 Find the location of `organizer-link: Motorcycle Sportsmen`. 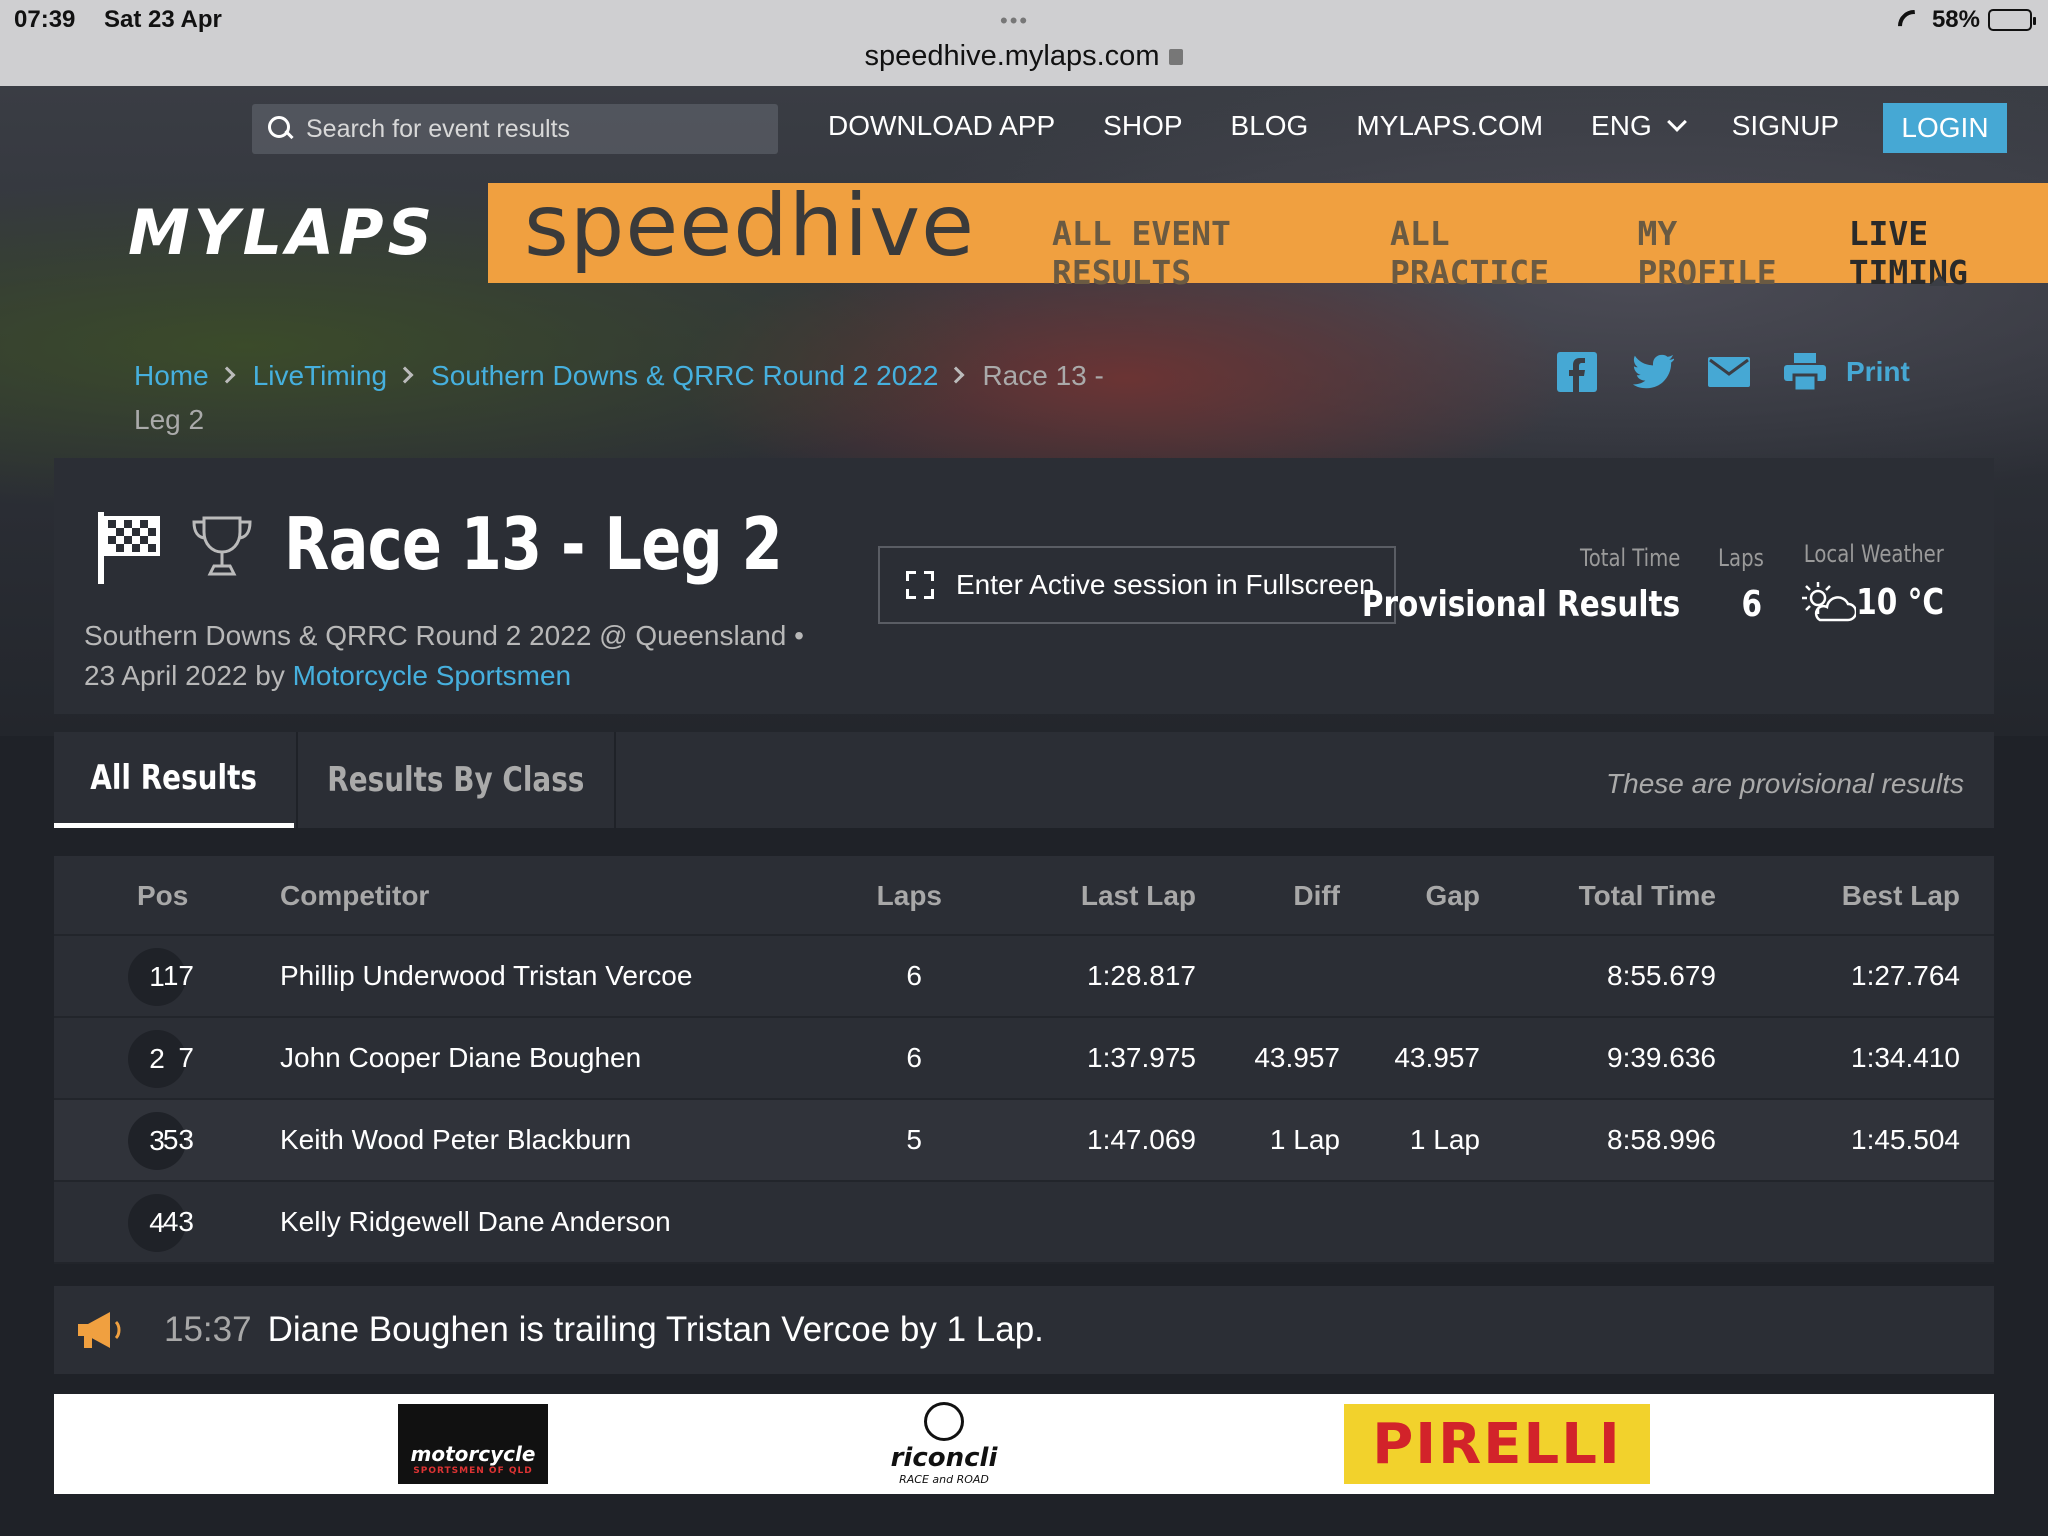

organizer-link: Motorcycle Sportsmen is located at coordinates (432, 675).